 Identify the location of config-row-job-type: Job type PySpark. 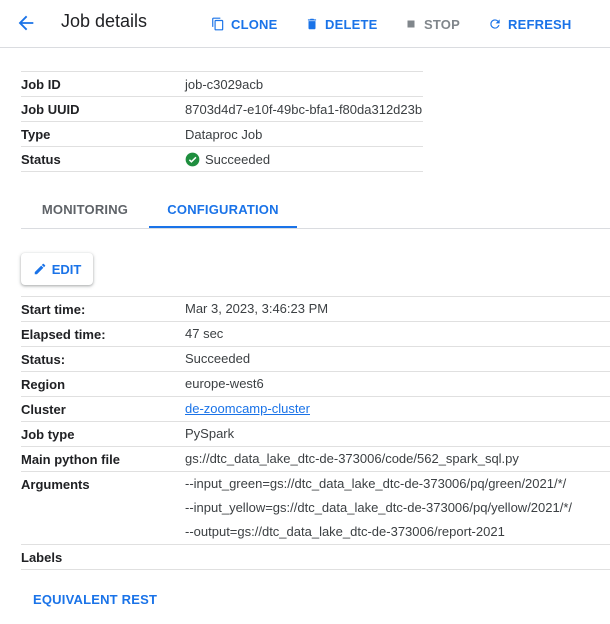
(315, 433).